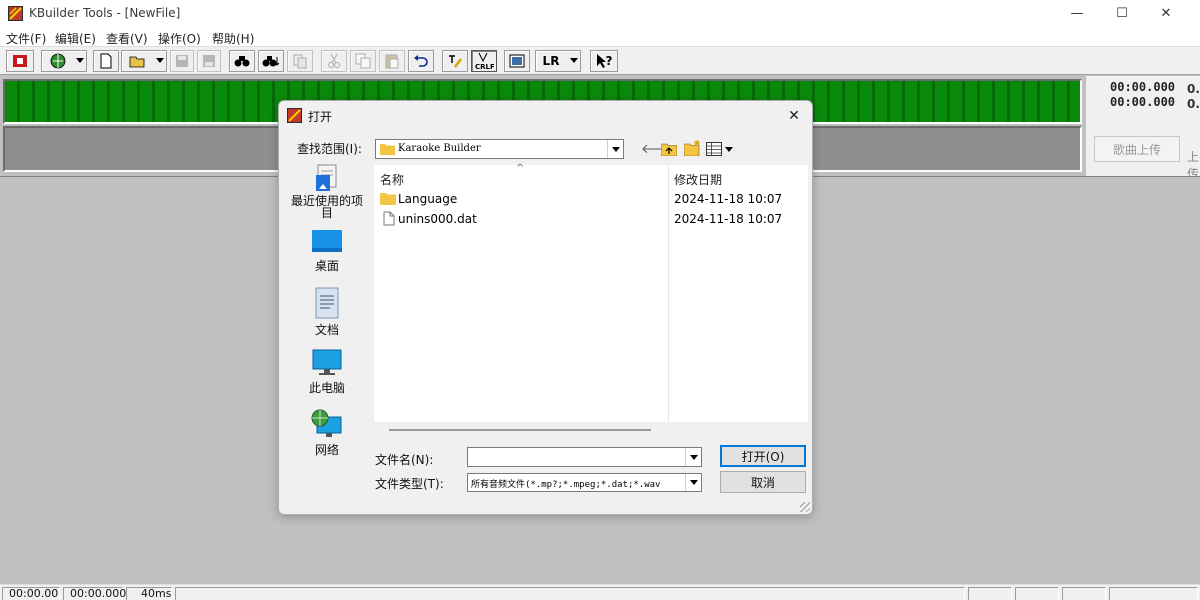 This screenshot has height=600, width=1200. I want to click on filename-input, so click(584, 457).